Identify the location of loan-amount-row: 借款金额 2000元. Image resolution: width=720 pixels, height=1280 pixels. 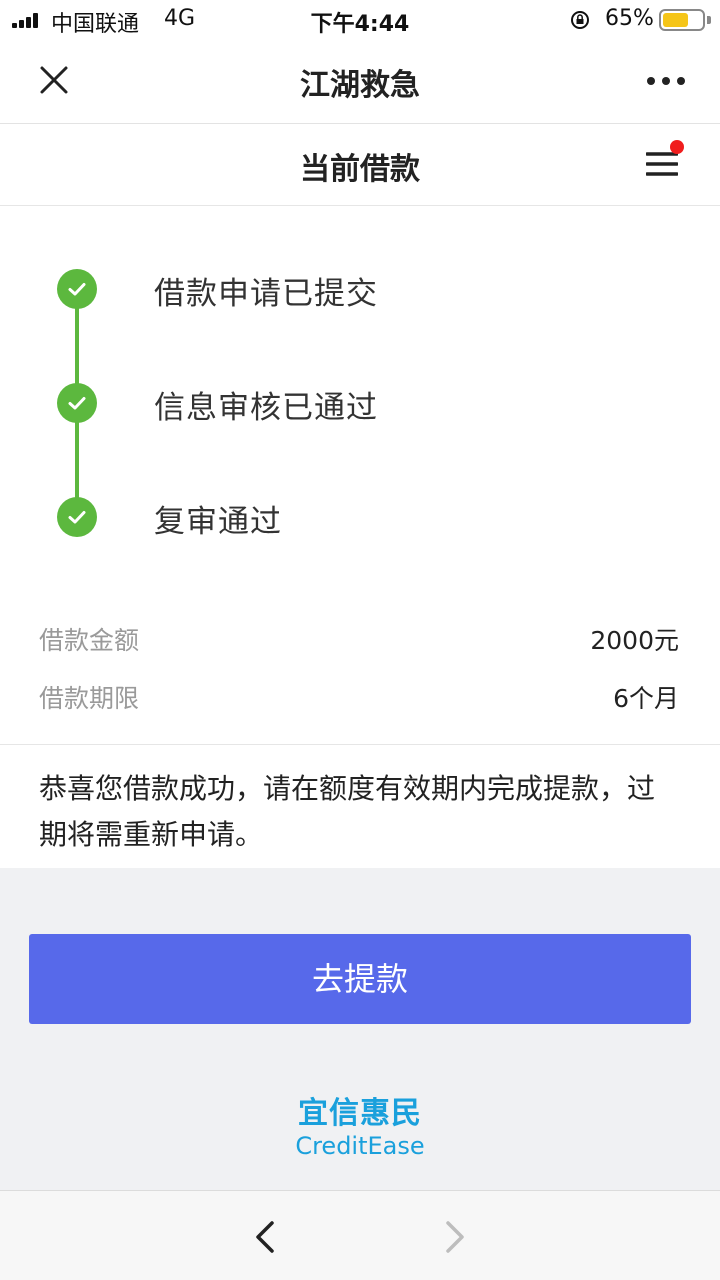
(360, 641).